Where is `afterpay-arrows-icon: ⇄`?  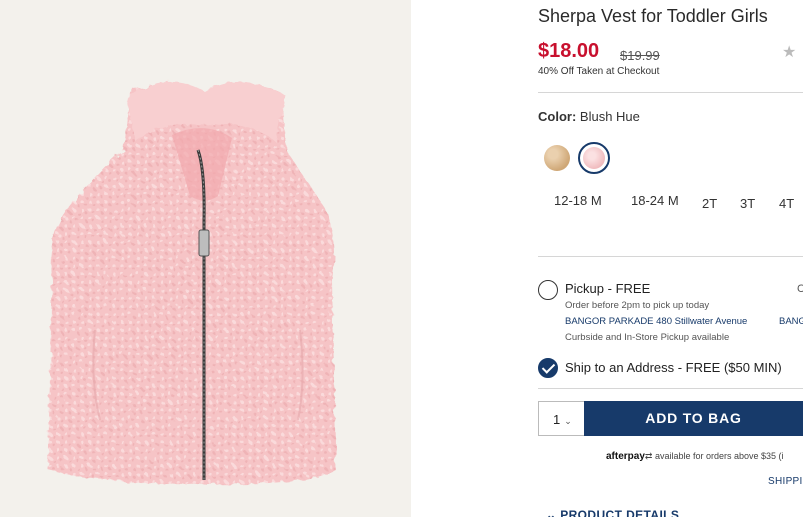 afterpay-arrows-icon: ⇄ is located at coordinates (648, 456).